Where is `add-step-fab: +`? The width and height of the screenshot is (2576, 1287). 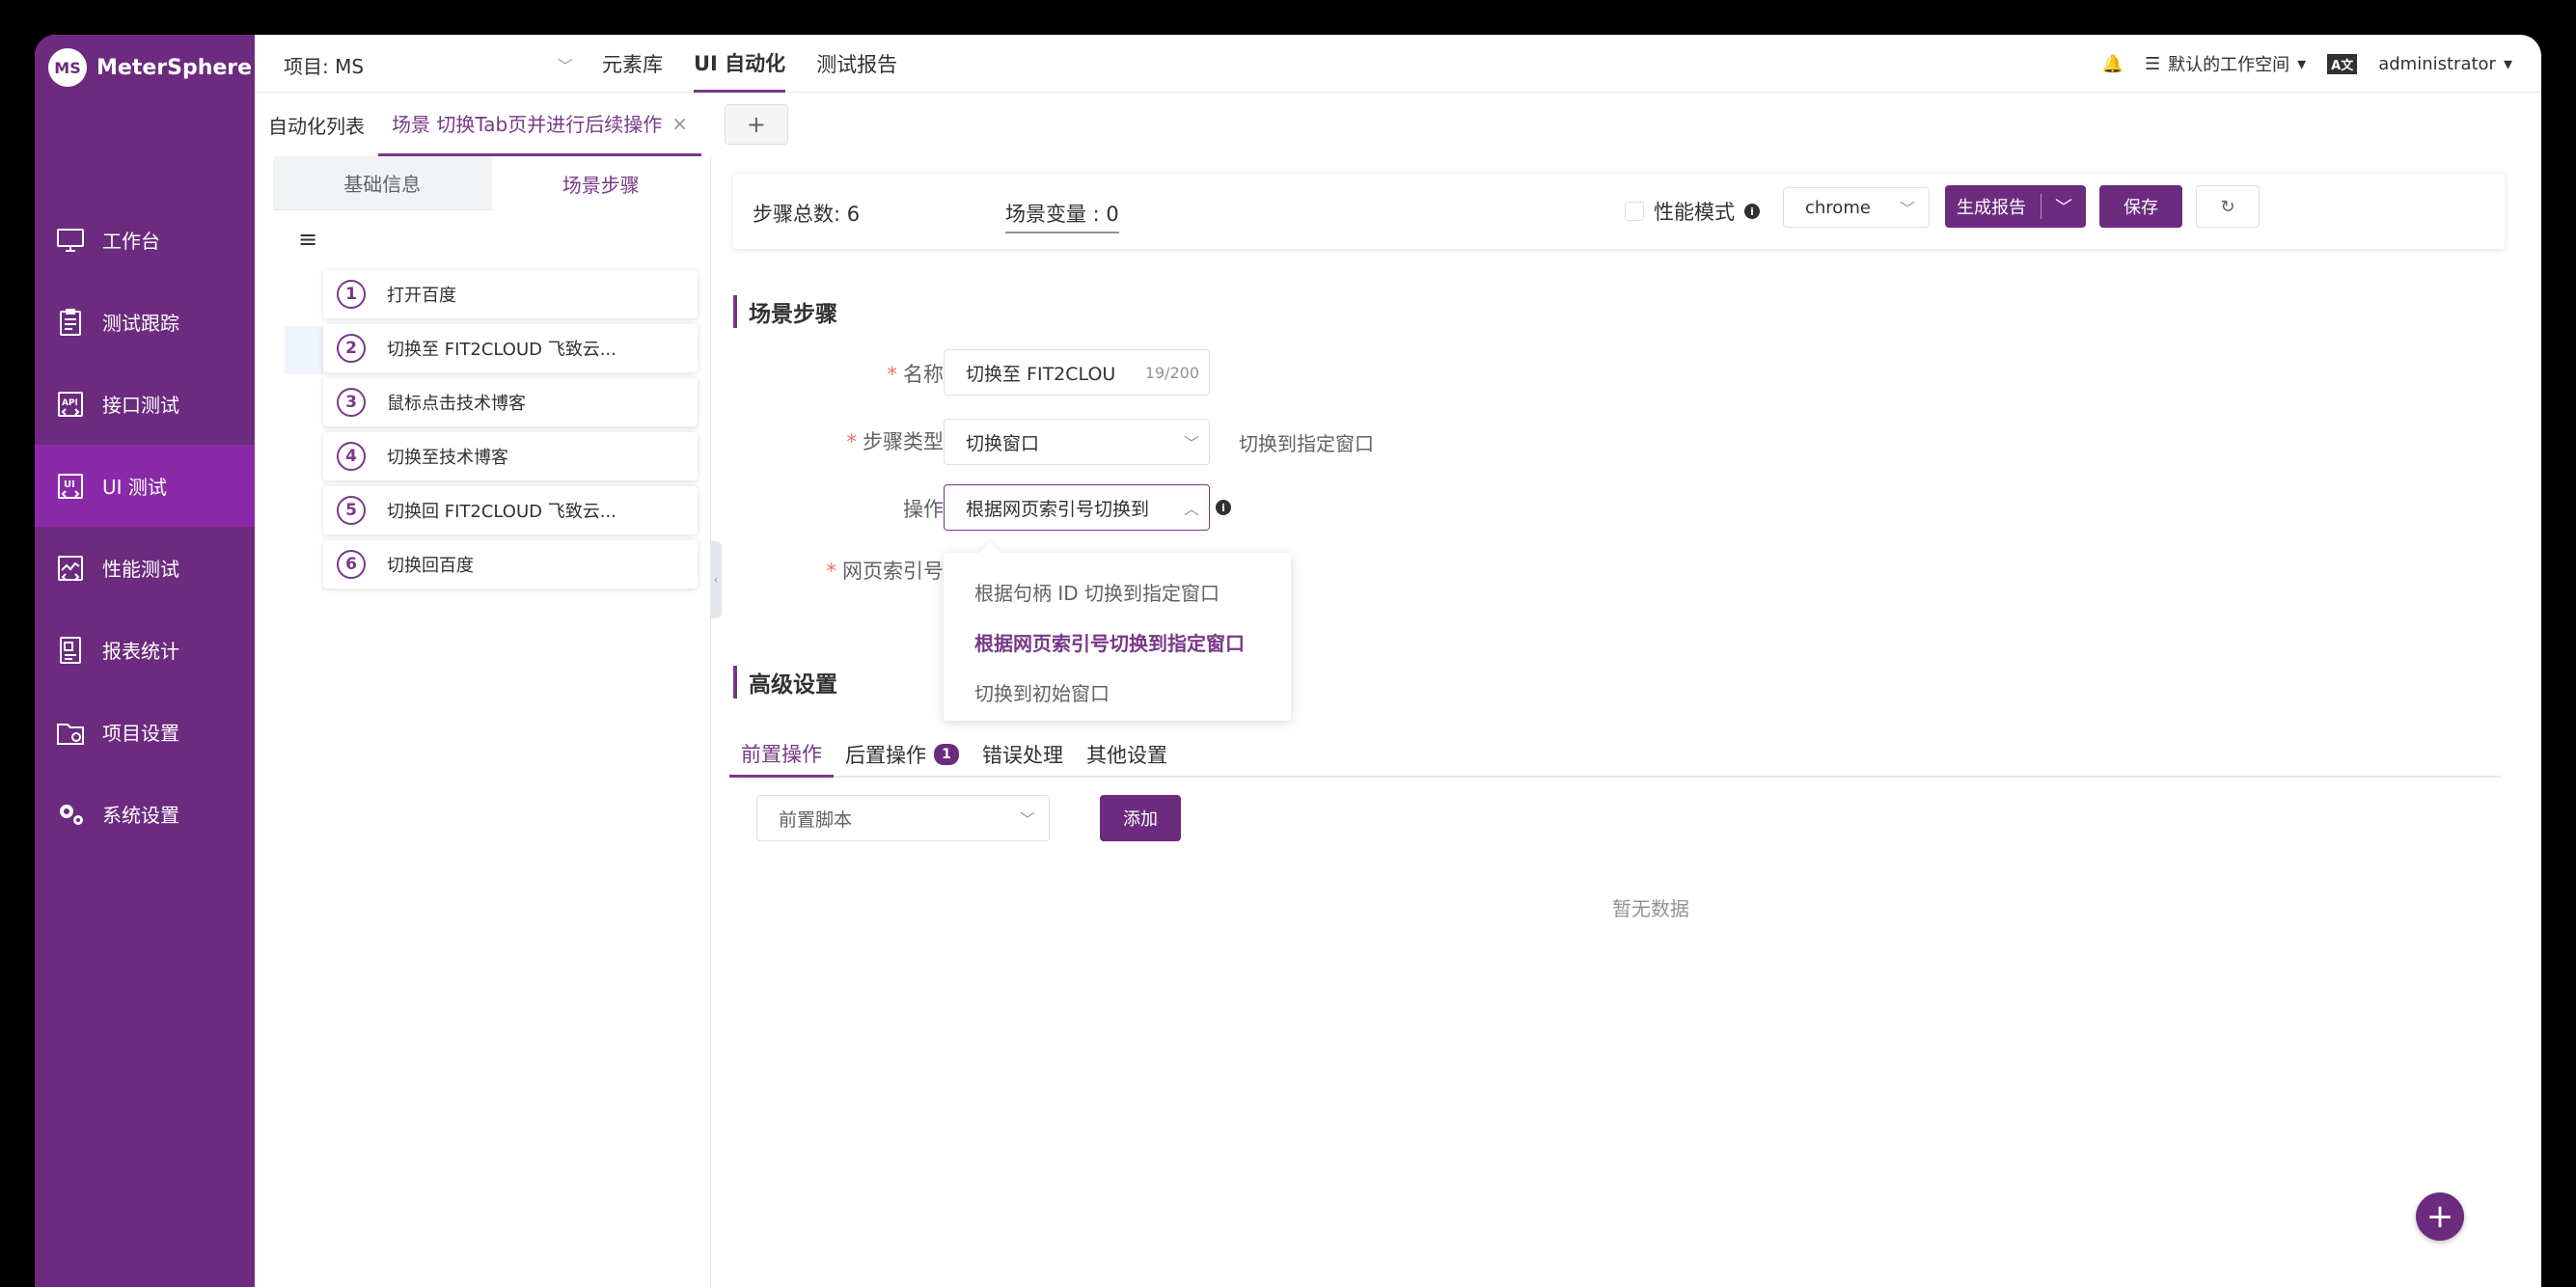
add-step-fab: + is located at coordinates (2440, 1216).